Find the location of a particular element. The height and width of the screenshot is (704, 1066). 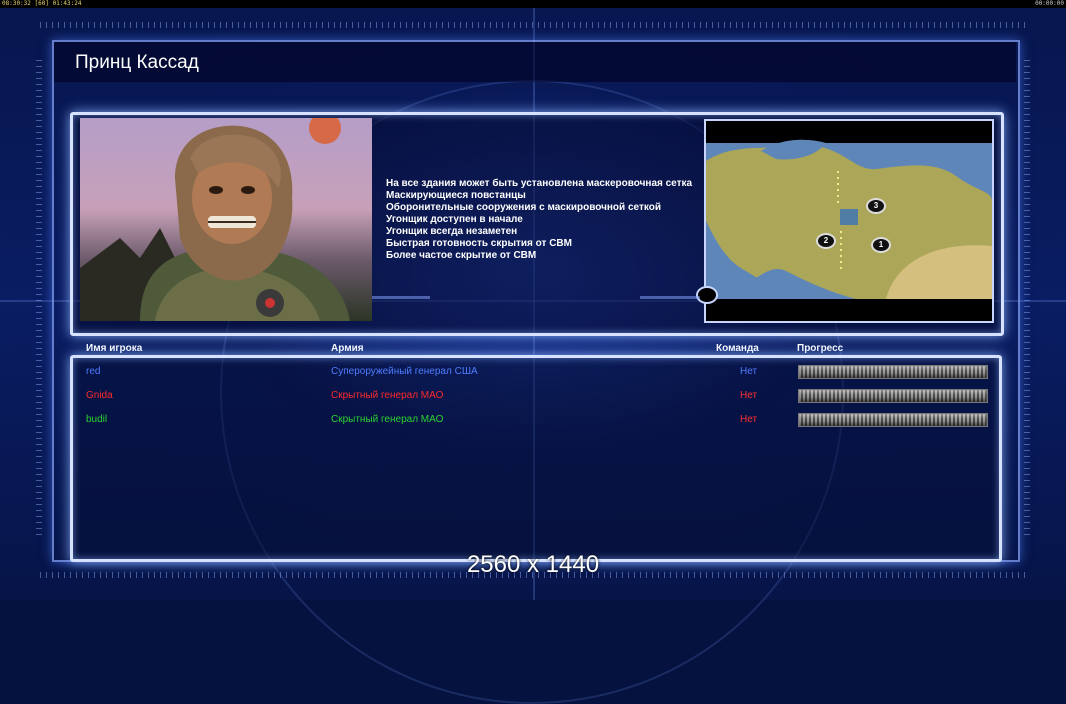

start-marker-2: 2 is located at coordinates (826, 241).